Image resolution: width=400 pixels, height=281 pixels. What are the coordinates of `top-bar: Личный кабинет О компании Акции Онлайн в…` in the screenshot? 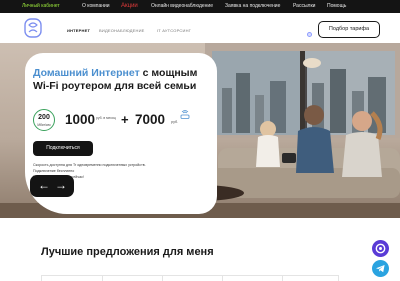 It's located at (200, 6).